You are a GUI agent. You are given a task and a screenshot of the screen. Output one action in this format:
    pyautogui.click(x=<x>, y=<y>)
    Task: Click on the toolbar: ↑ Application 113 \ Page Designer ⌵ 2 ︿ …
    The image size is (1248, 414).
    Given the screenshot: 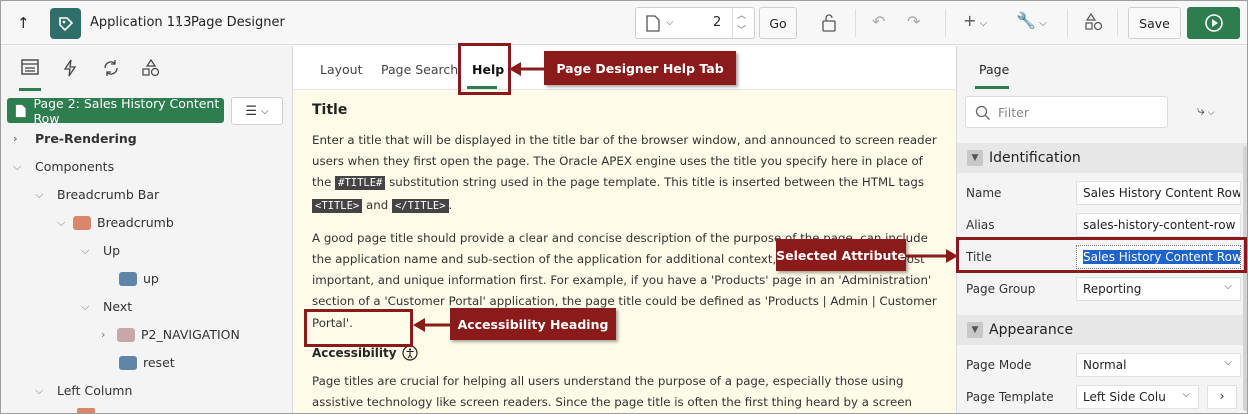 What is the action you would take?
    pyautogui.click(x=624, y=23)
    